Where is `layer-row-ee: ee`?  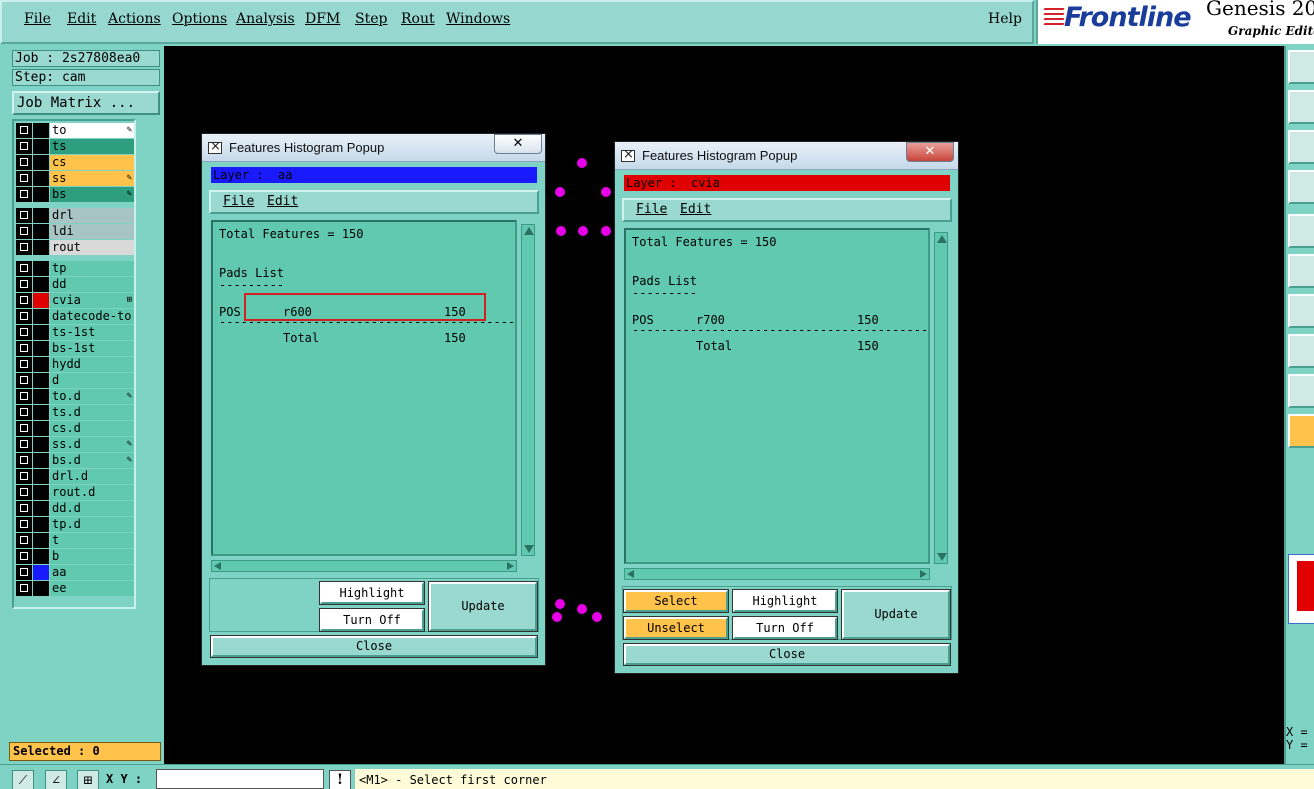 layer-row-ee: ee is located at coordinates (75, 588).